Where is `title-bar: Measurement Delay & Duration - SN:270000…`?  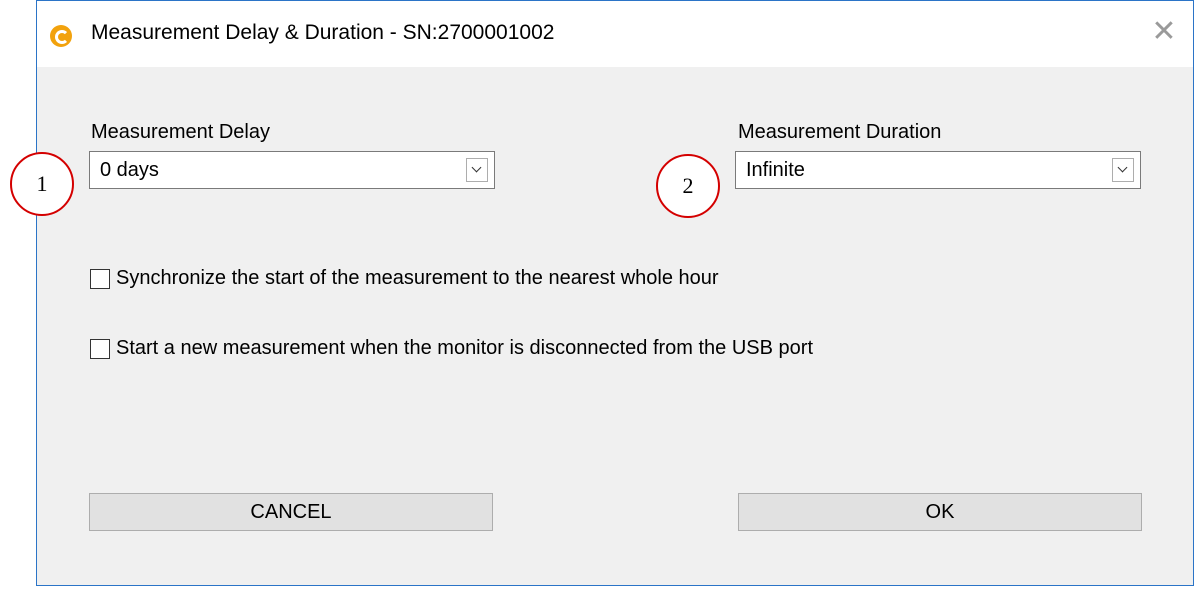
title-bar: Measurement Delay & Duration - SN:270000… is located at coordinates (615, 34).